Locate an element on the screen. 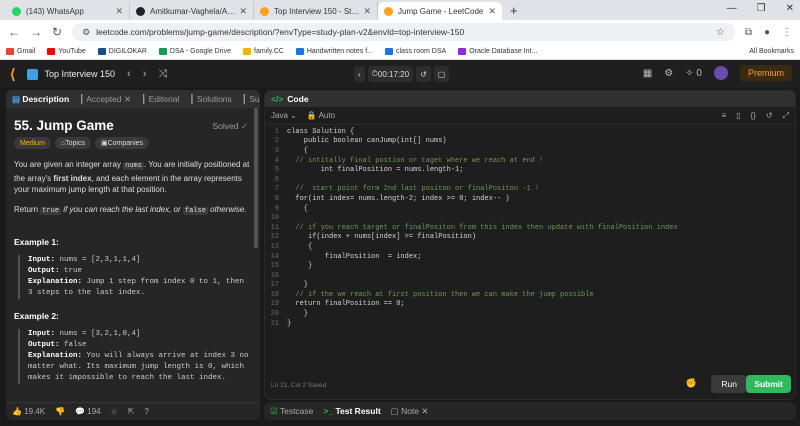 The width and height of the screenshot is (800, 426). bookmark-digilokar: DIGILOKAR is located at coordinates (122, 51).